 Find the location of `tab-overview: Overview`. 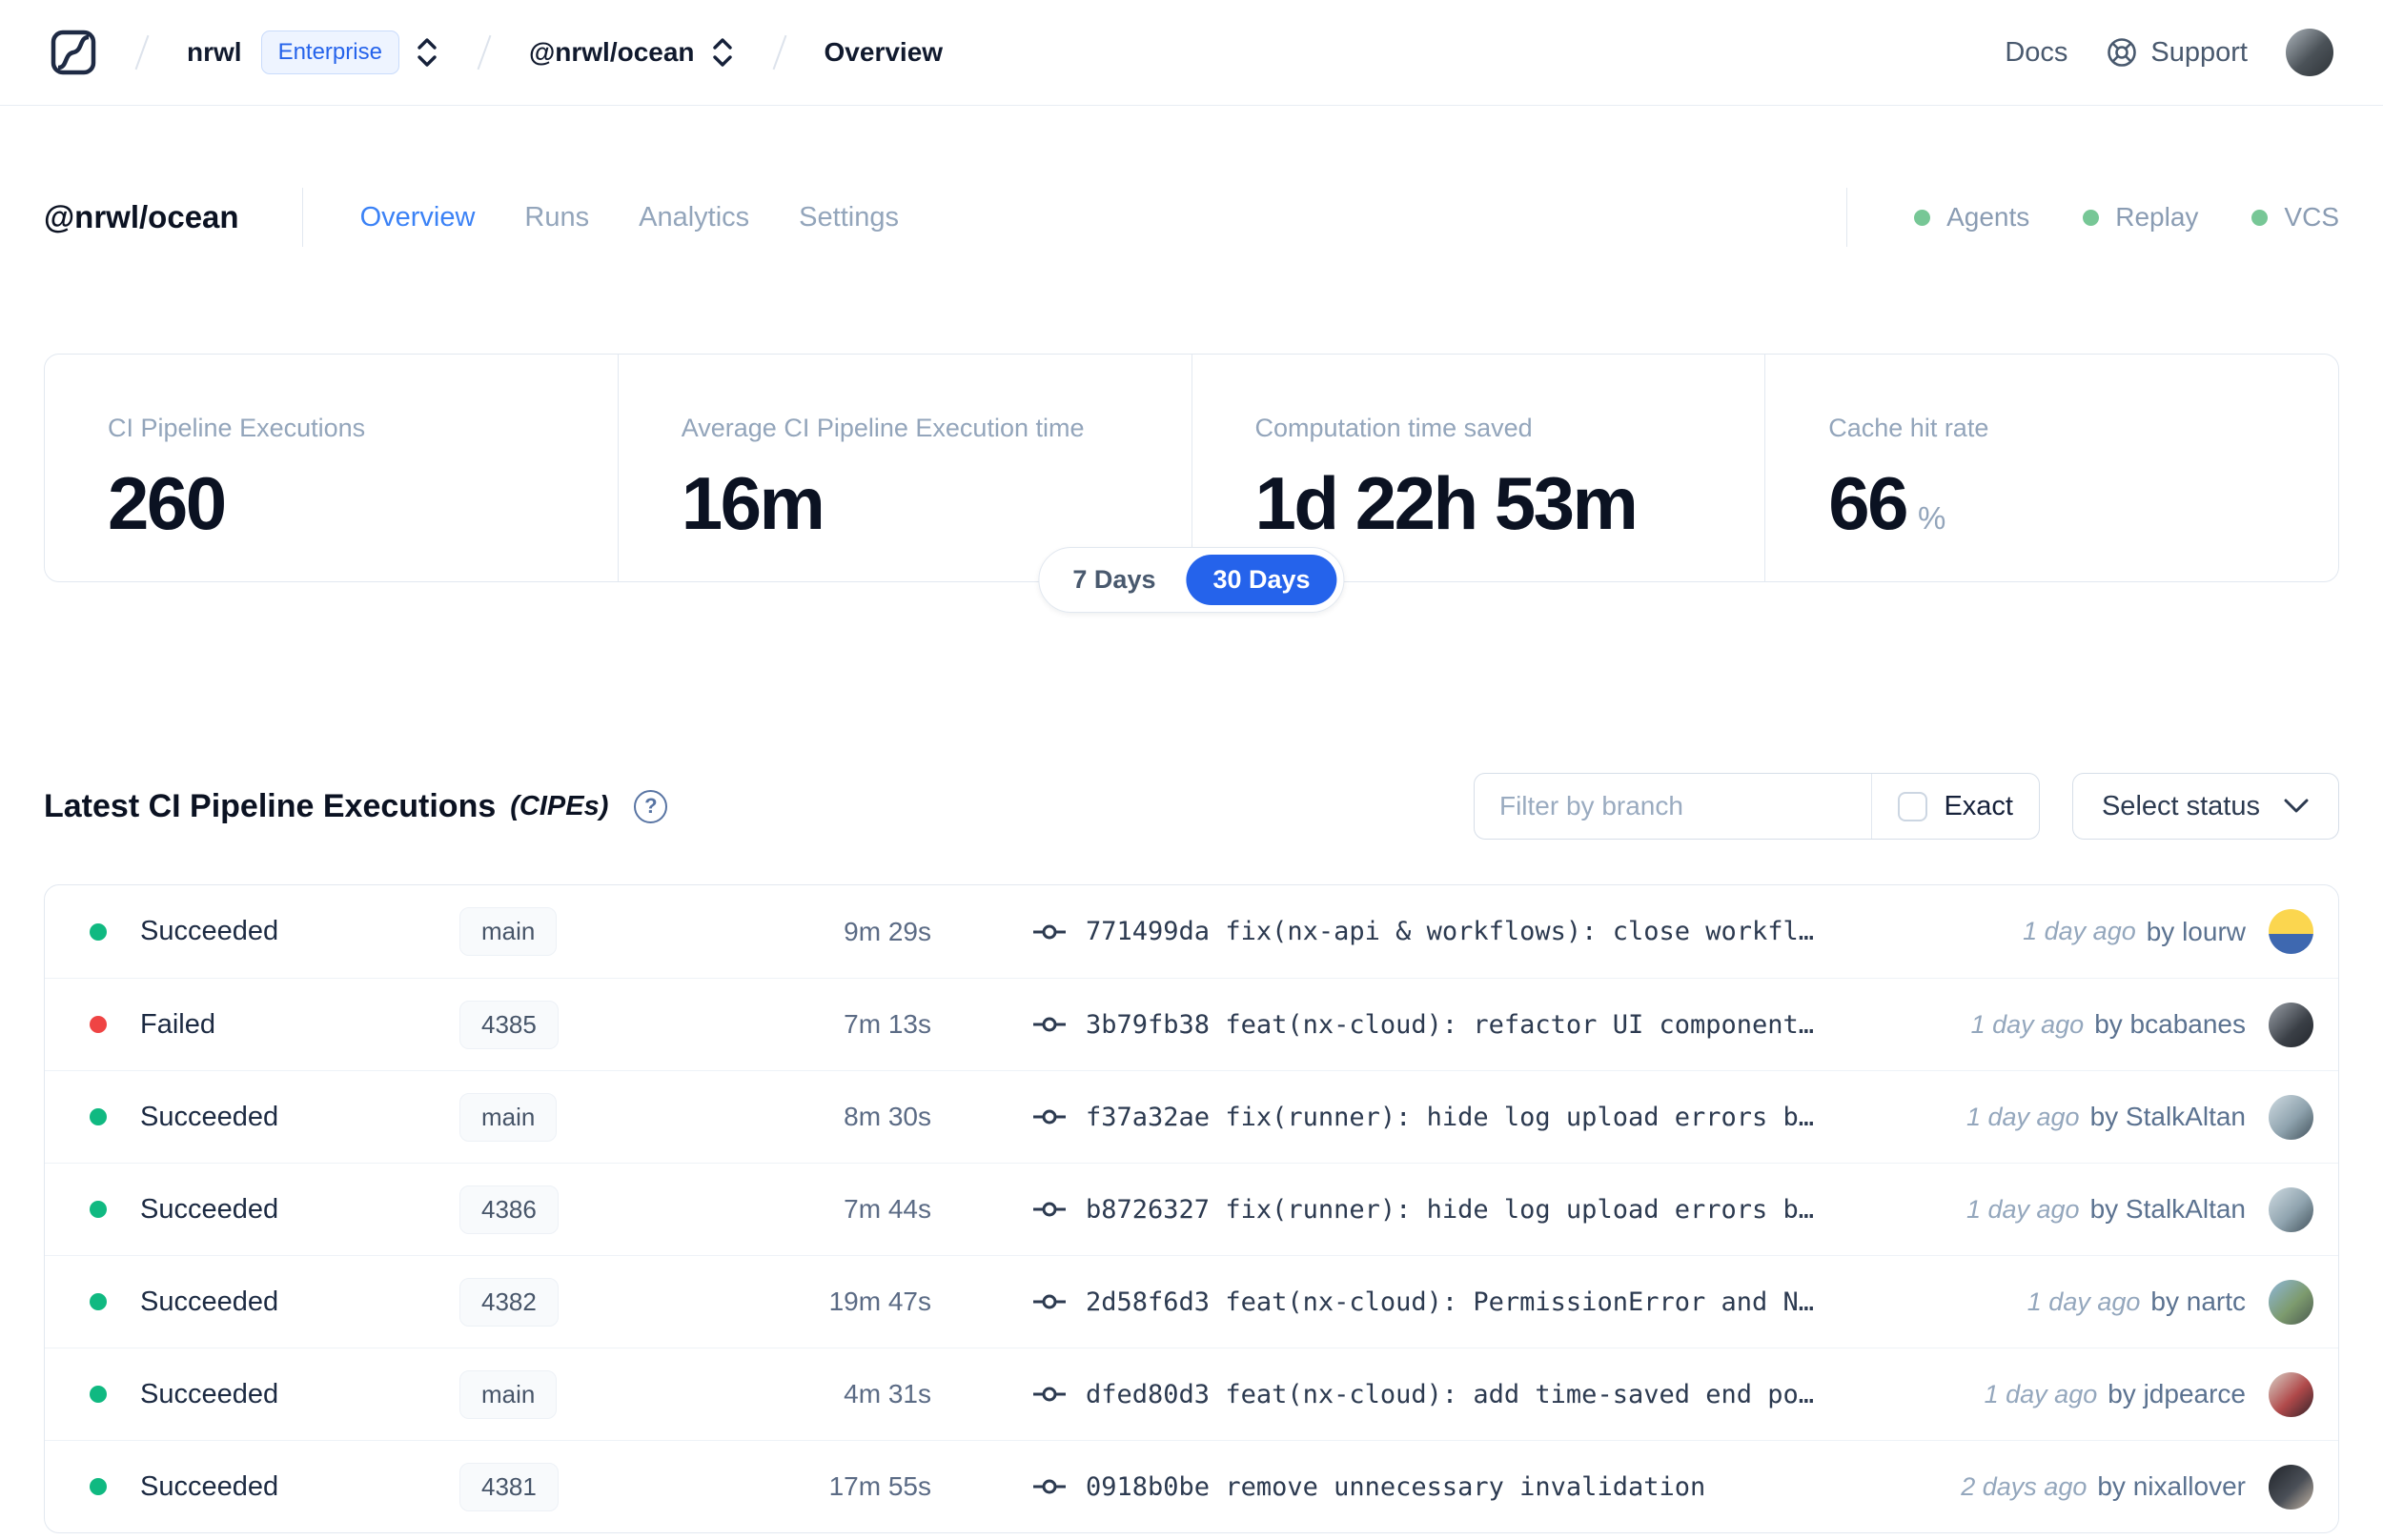

tab-overview: Overview is located at coordinates (418, 217).